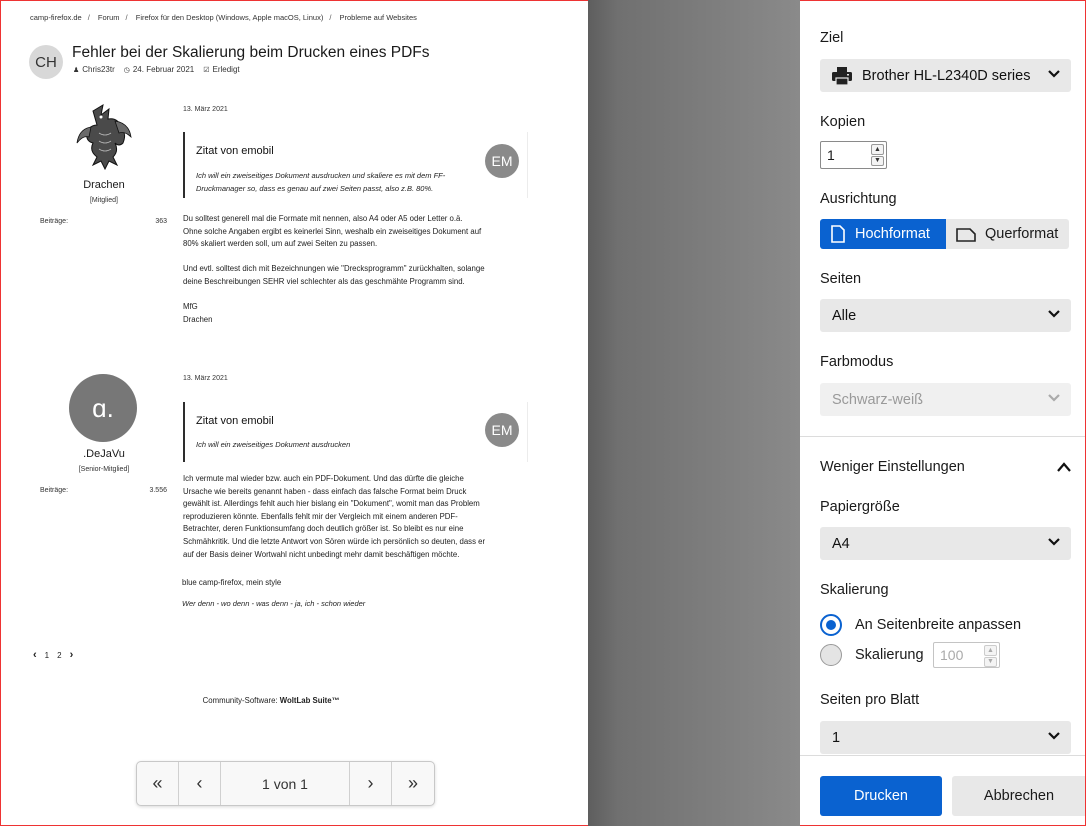 The width and height of the screenshot is (1086, 826). What do you see at coordinates (72, 655) in the screenshot?
I see `chevron-right-icon: ›` at bounding box center [72, 655].